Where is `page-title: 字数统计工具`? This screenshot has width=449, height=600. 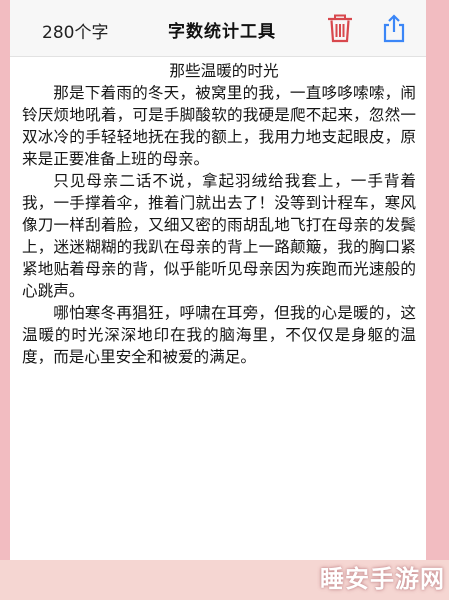
page-title: 字数统计工具 is located at coordinates (222, 32).